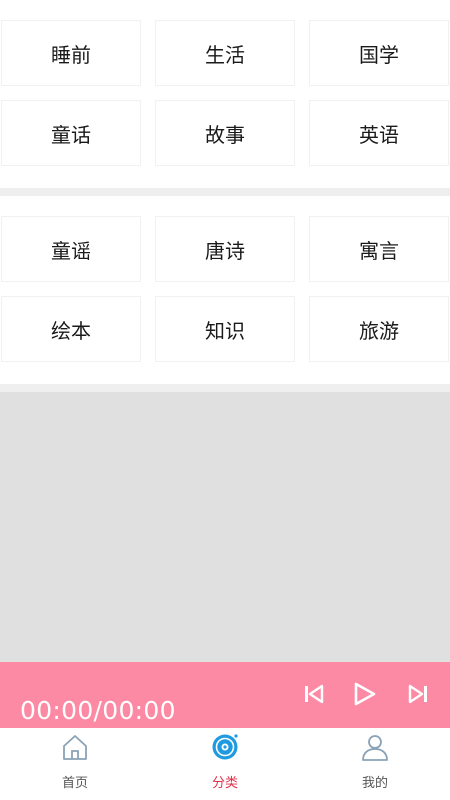 Image resolution: width=450 pixels, height=800 pixels. I want to click on bottom-tab-bar: 首页 分类 我的, so click(225, 764).